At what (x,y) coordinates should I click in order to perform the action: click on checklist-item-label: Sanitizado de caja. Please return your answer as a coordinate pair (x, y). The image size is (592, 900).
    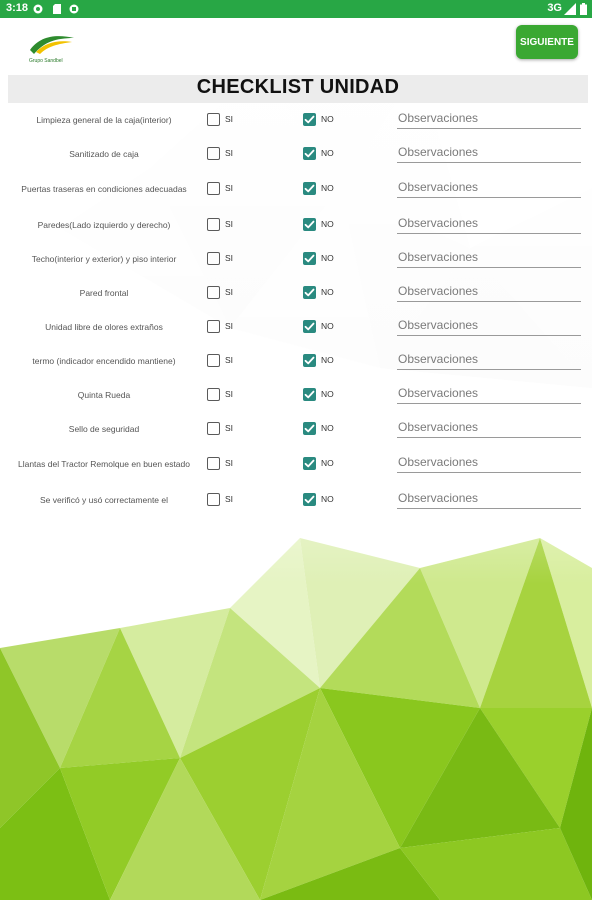
    Looking at the image, I should click on (104, 153).